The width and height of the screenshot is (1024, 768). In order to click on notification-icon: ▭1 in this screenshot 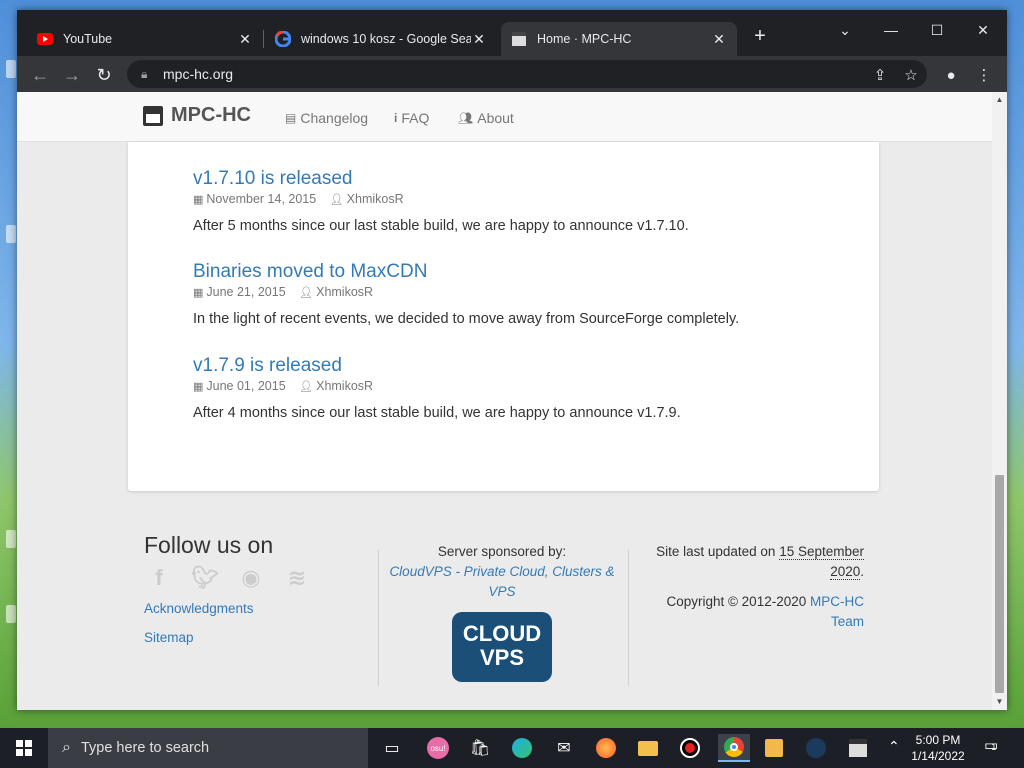, I will do `click(991, 745)`.